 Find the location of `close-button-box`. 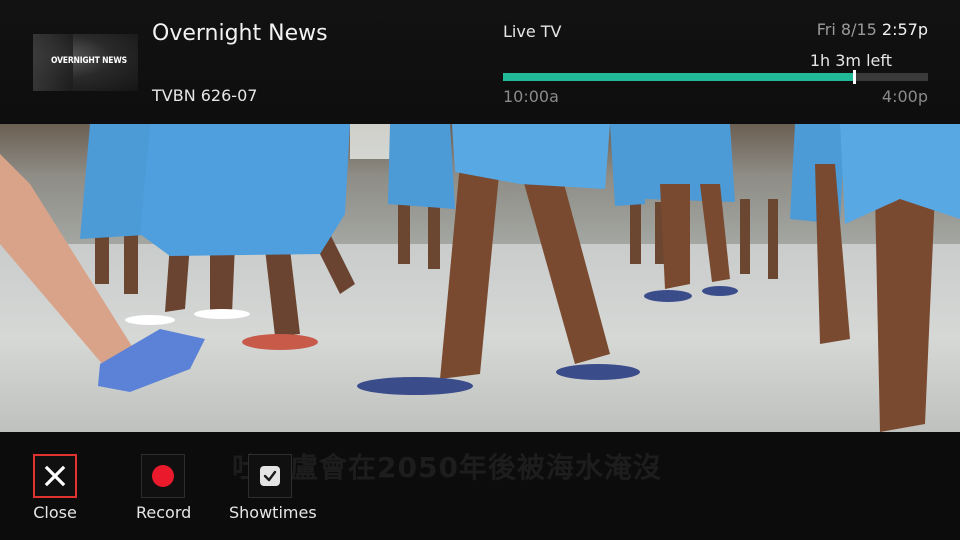

close-button-box is located at coordinates (55, 476).